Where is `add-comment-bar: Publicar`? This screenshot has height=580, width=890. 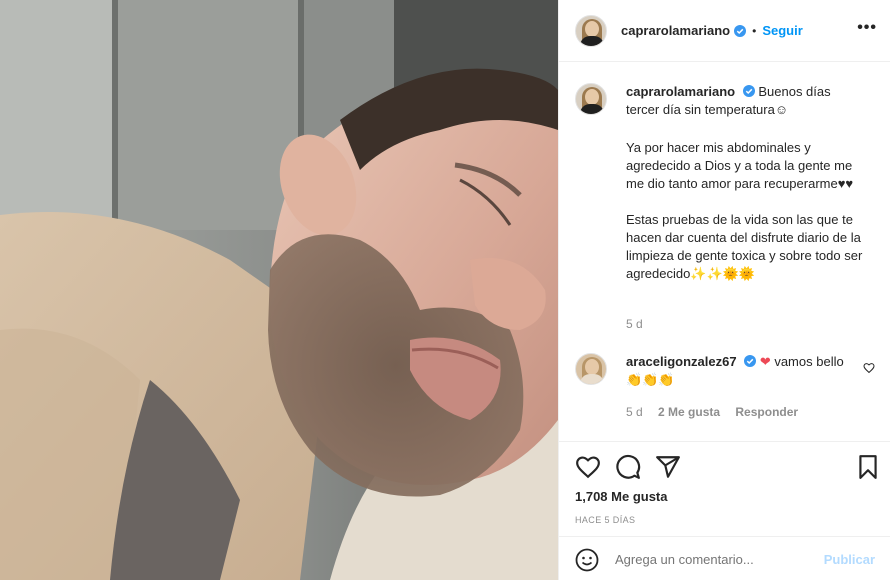
add-comment-bar: Publicar is located at coordinates (724, 558).